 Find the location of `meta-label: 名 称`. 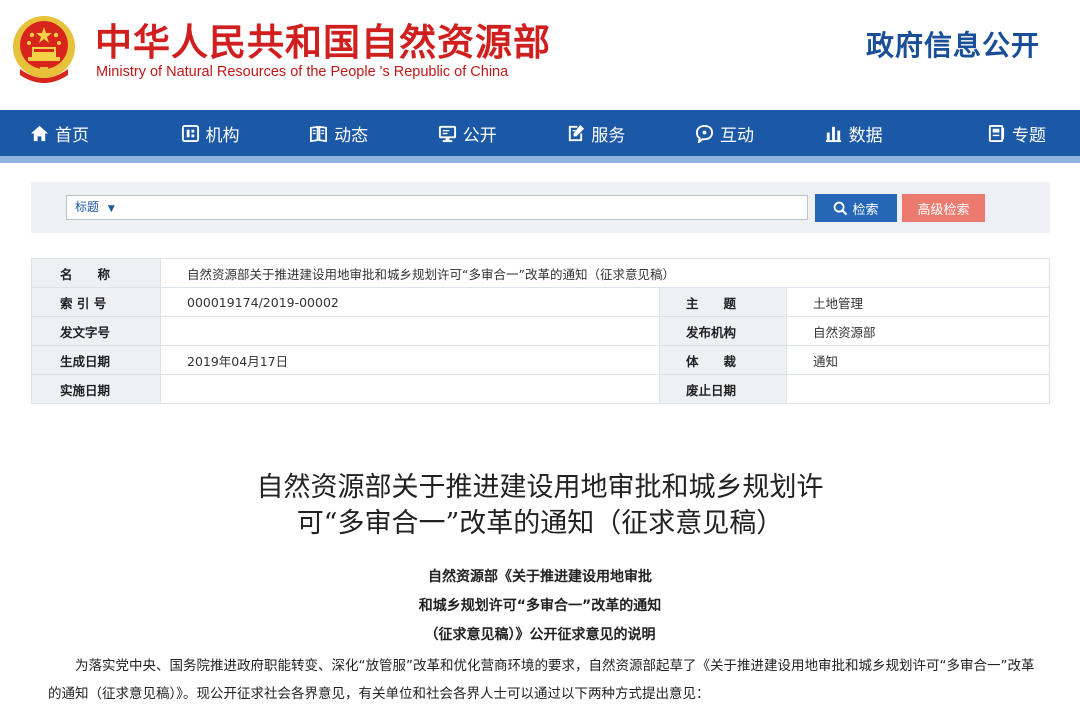

meta-label: 名 称 is located at coordinates (96, 273).